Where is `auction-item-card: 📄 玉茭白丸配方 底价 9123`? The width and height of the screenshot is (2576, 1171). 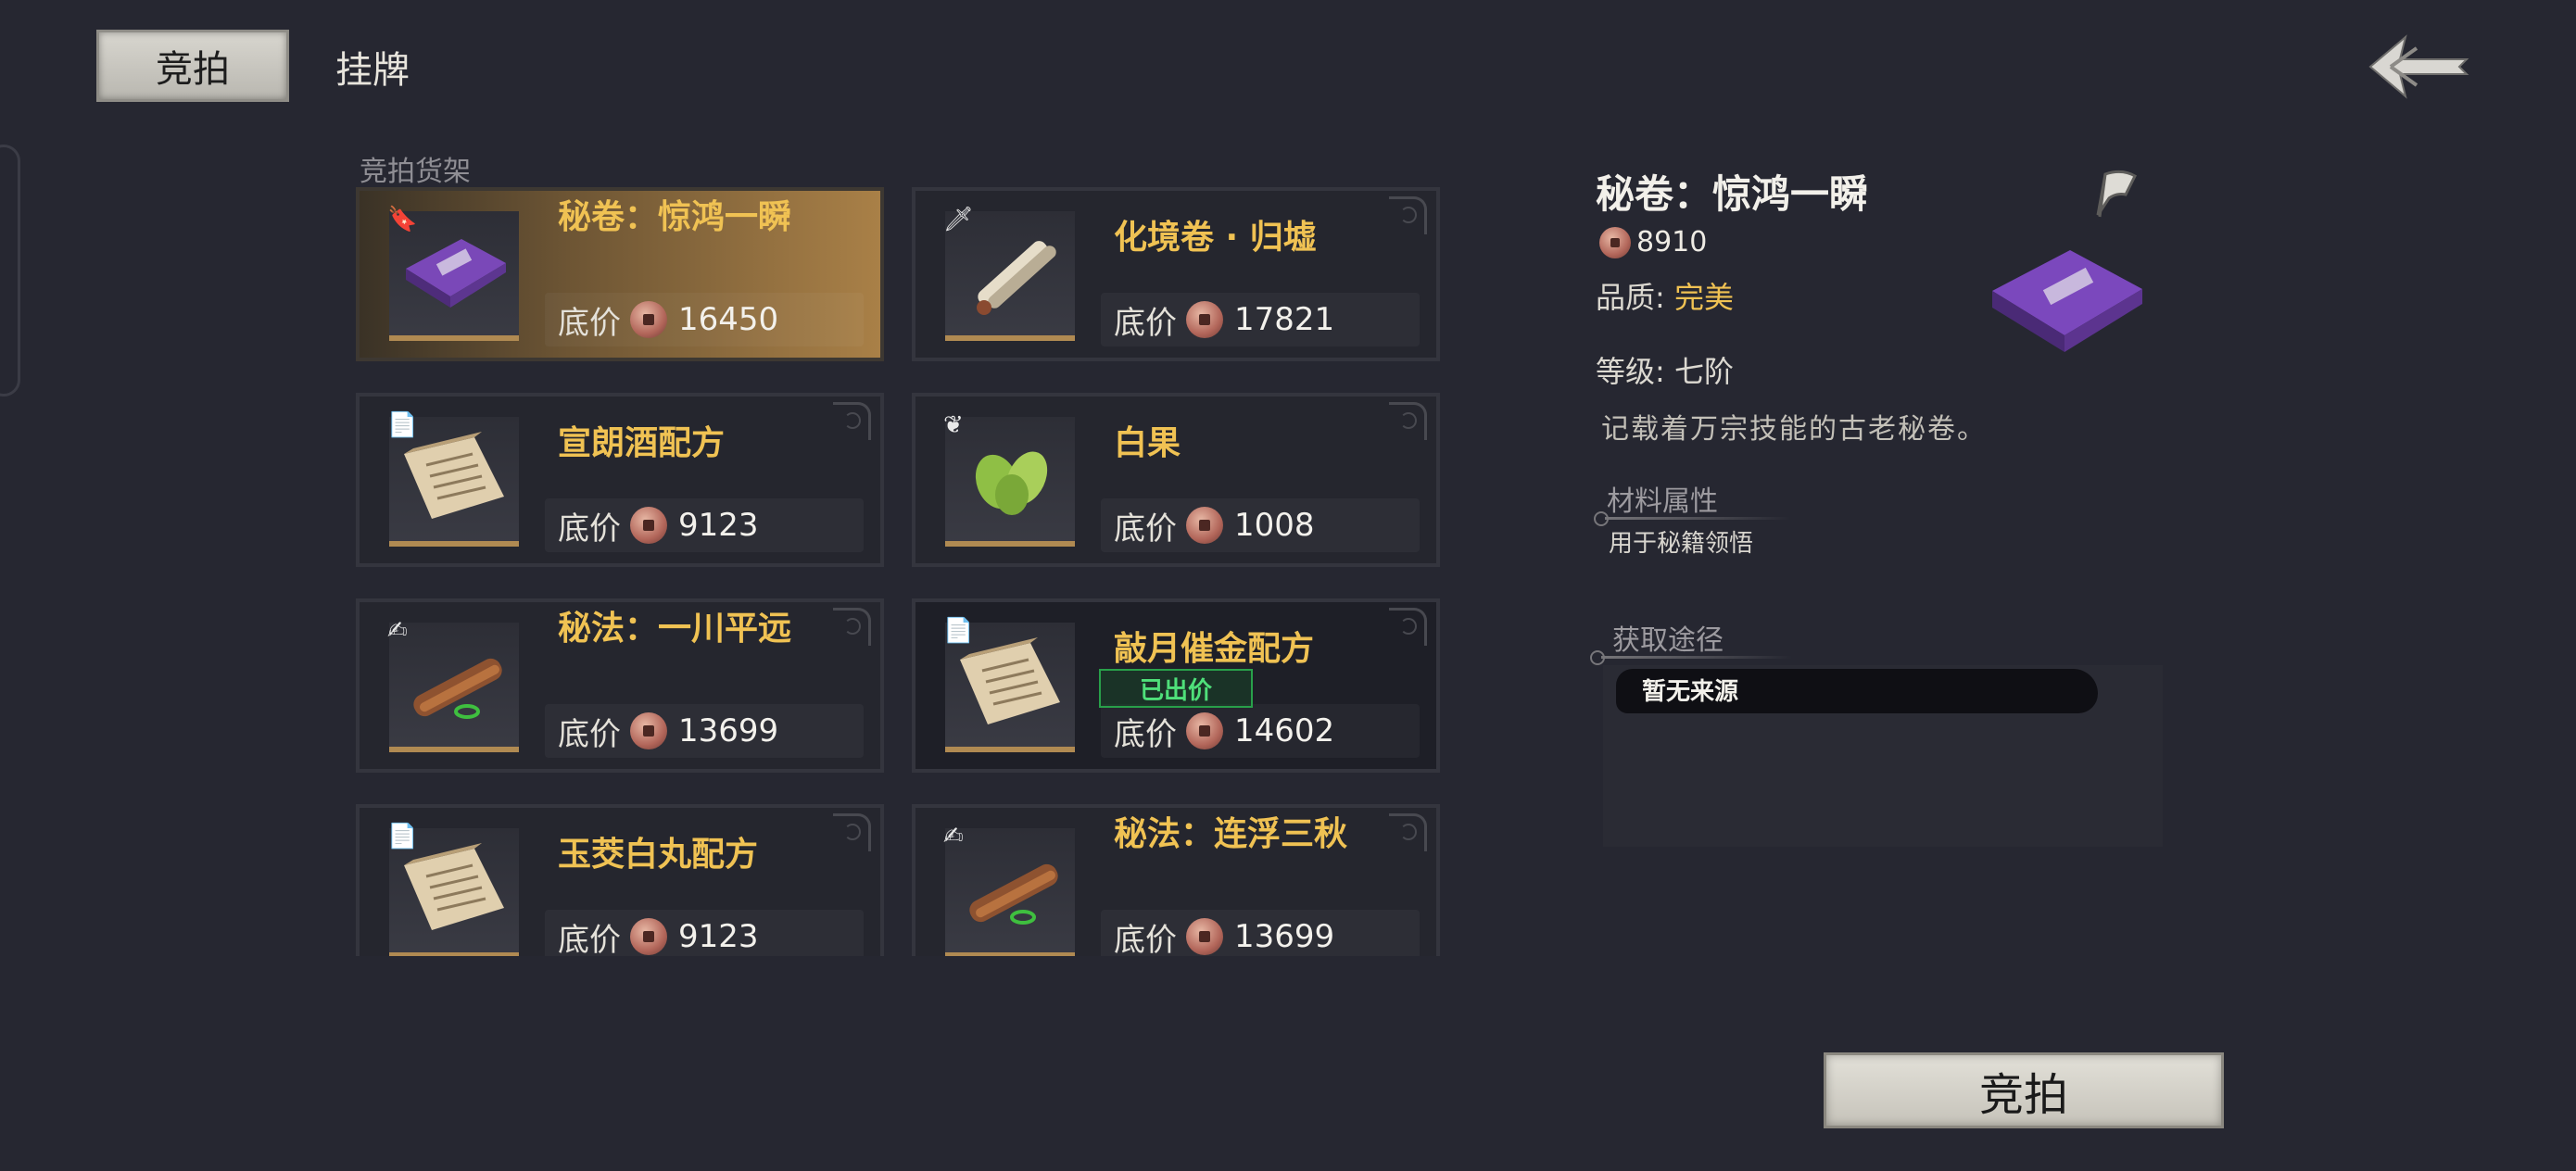
auction-item-card: 📄 玉茭白丸配方 底价 9123 is located at coordinates (620, 880).